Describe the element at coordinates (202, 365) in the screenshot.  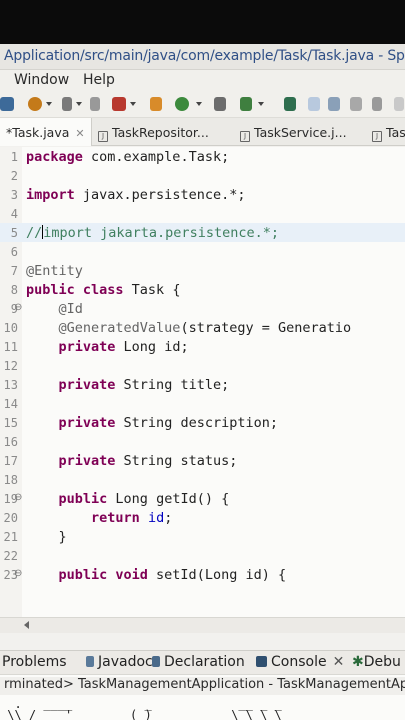
I see `code-line: 12` at that location.